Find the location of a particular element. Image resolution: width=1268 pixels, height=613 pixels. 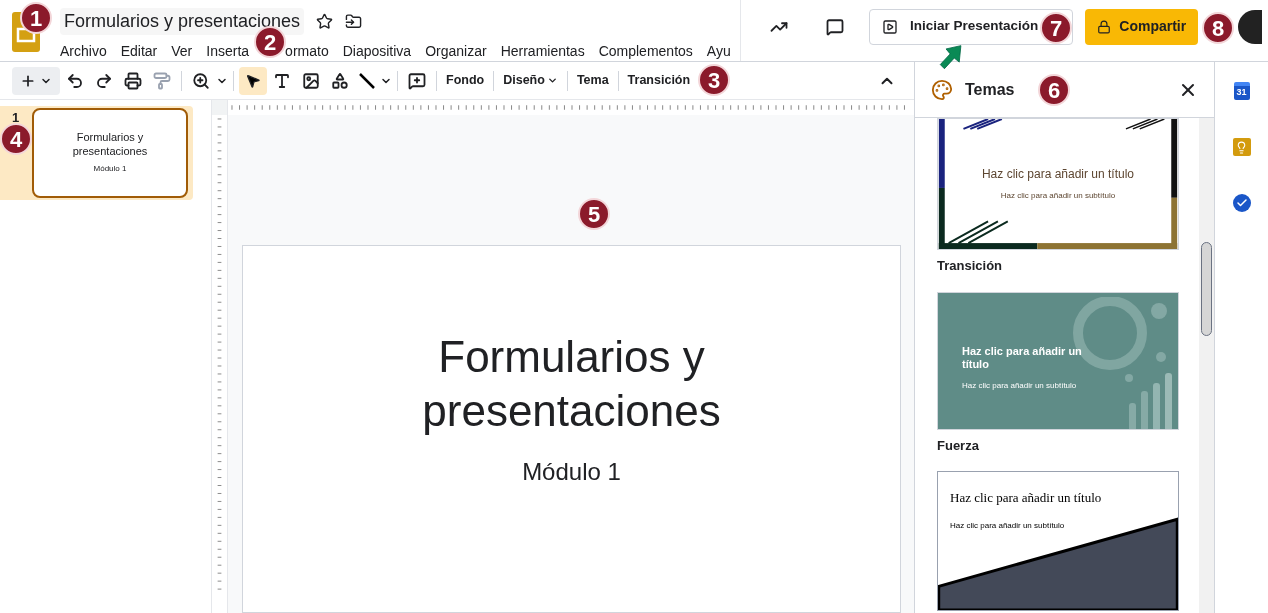

menu-item: Editar is located at coordinates (139, 51).